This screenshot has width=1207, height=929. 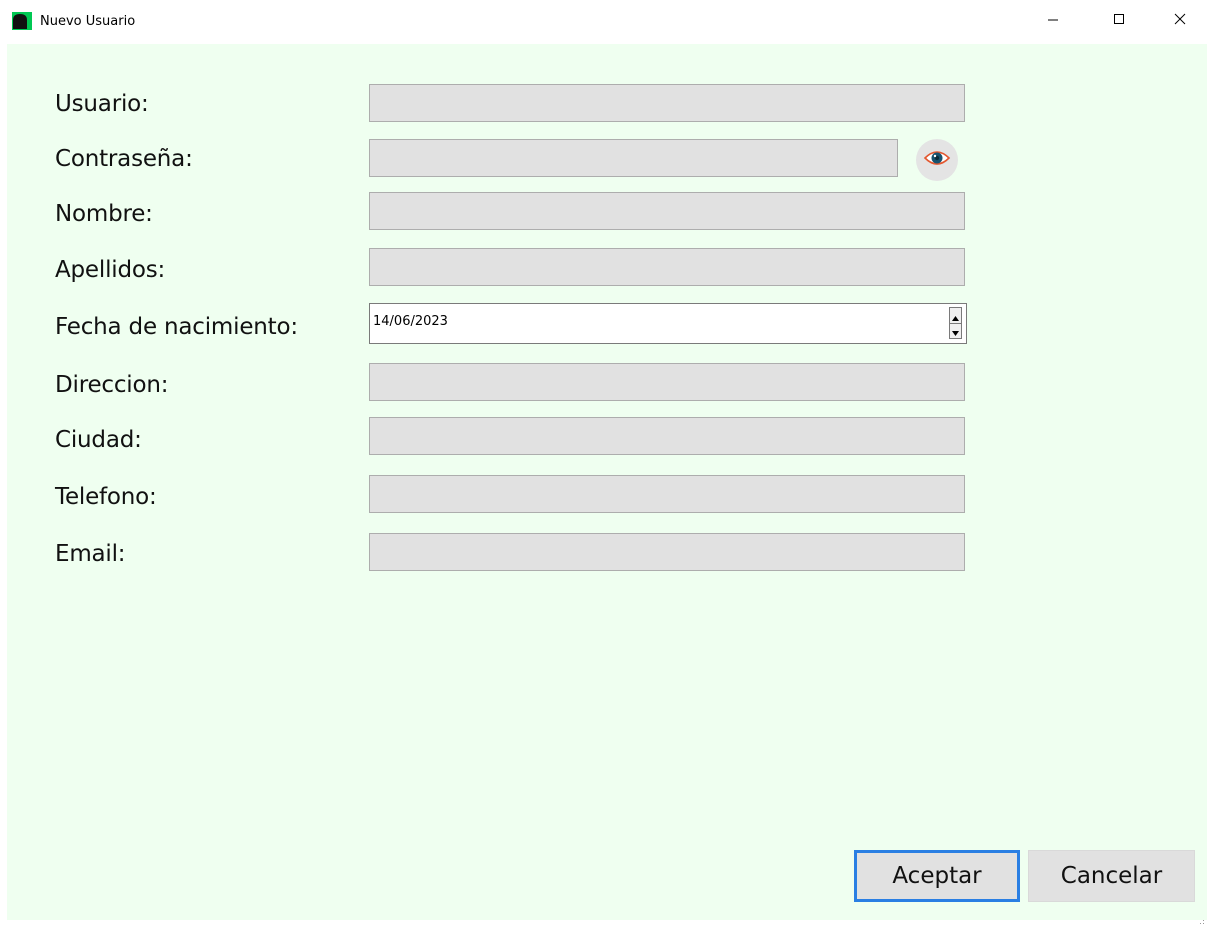 I want to click on arrow-down-icon, so click(x=955, y=330).